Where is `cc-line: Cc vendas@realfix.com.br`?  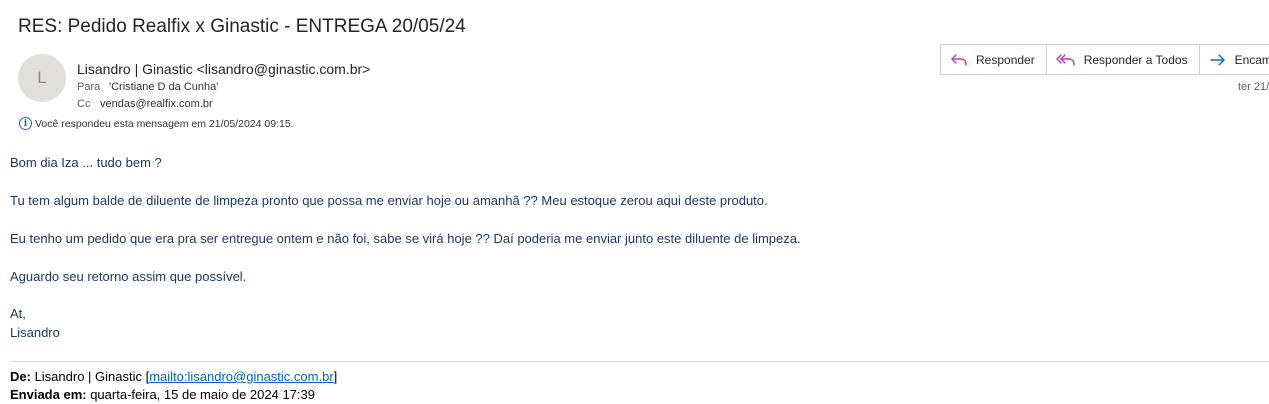
cc-line: Cc vendas@realfix.com.br is located at coordinates (145, 104).